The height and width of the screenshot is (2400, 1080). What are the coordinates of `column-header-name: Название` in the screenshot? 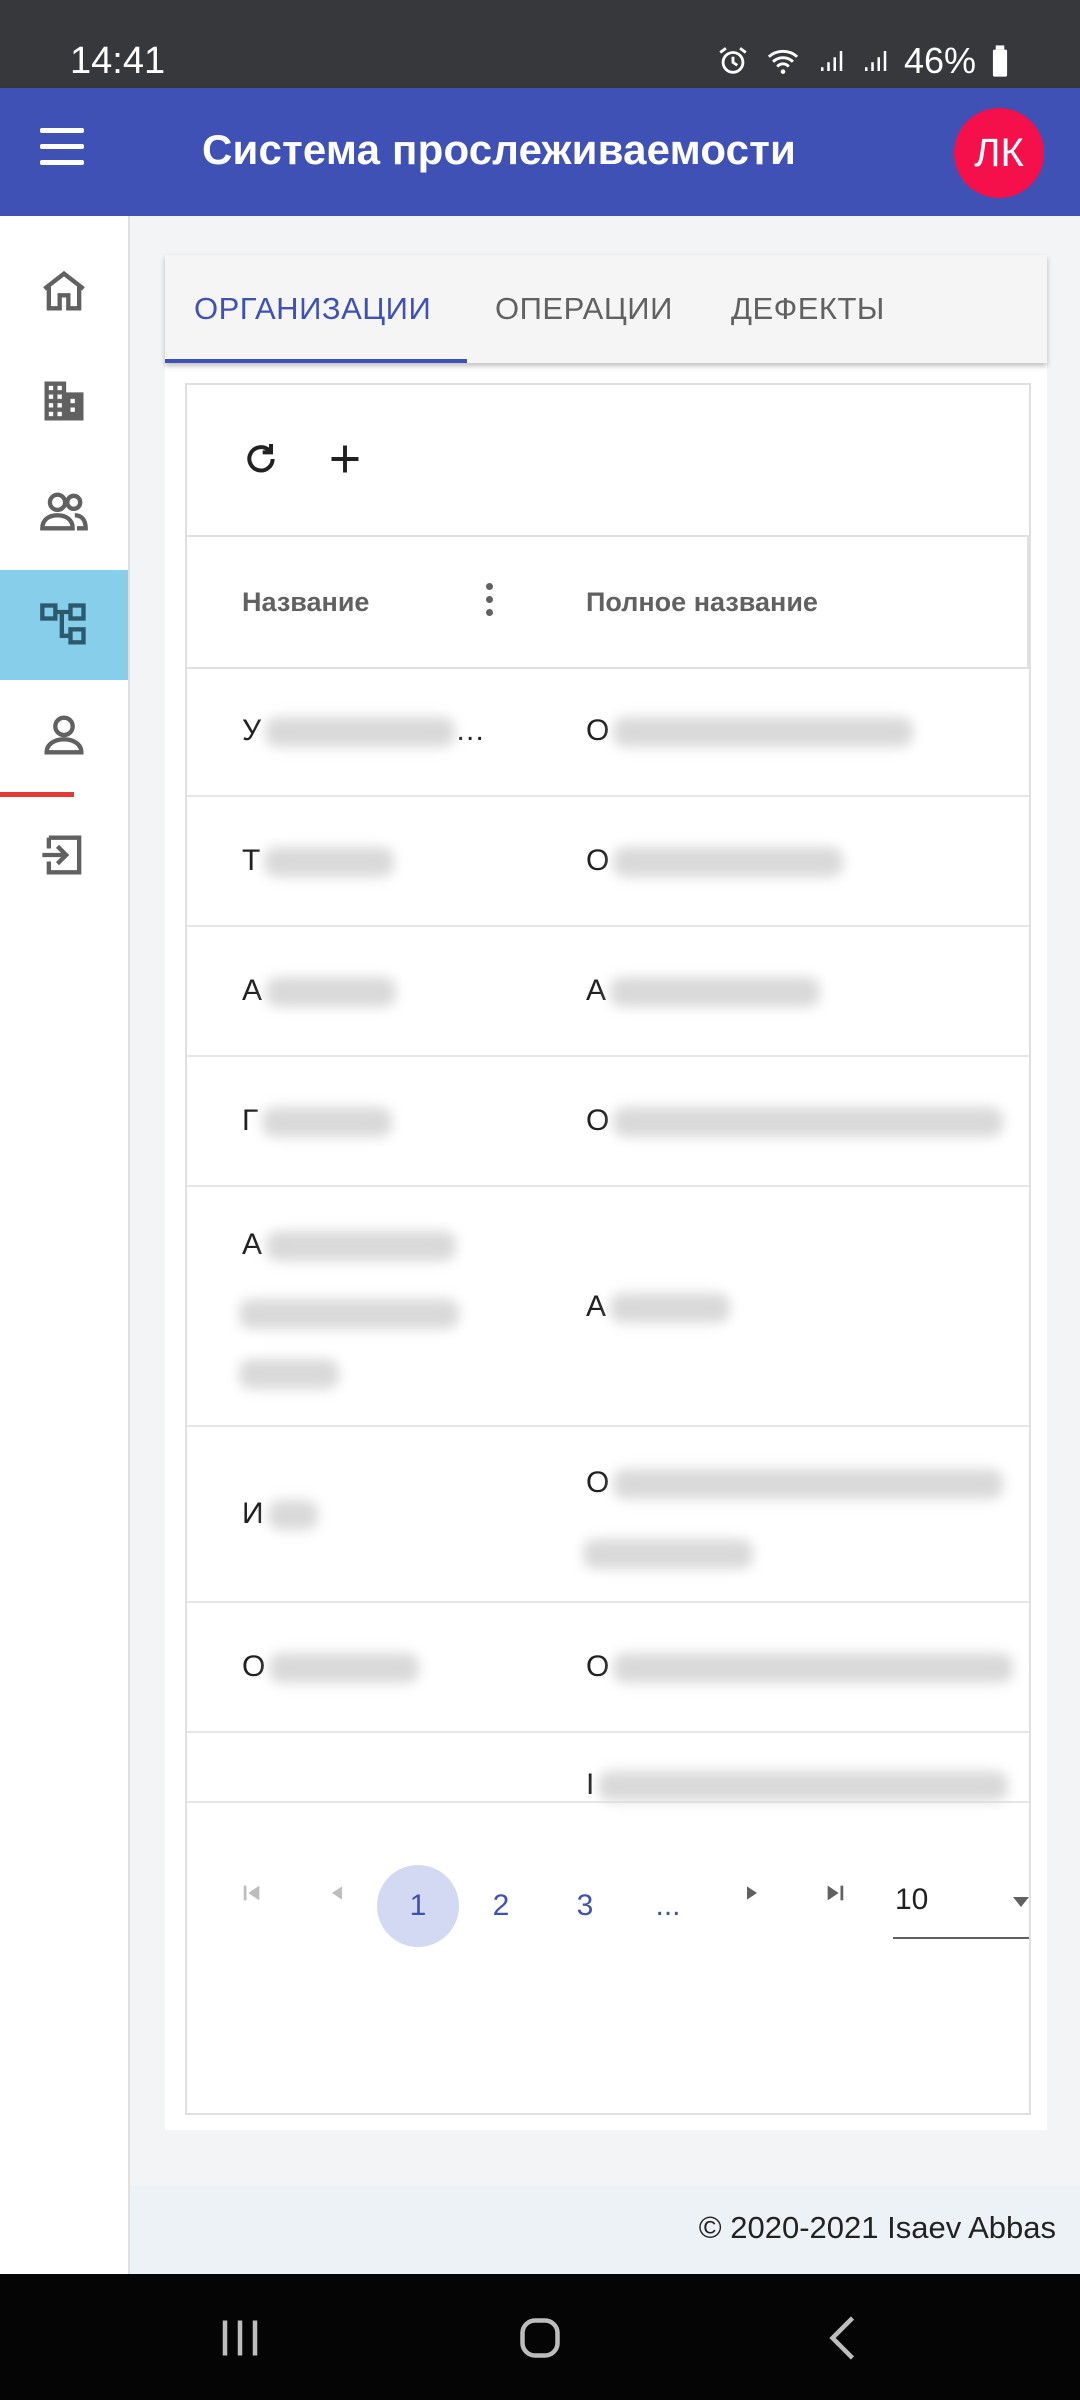 It's located at (305, 602).